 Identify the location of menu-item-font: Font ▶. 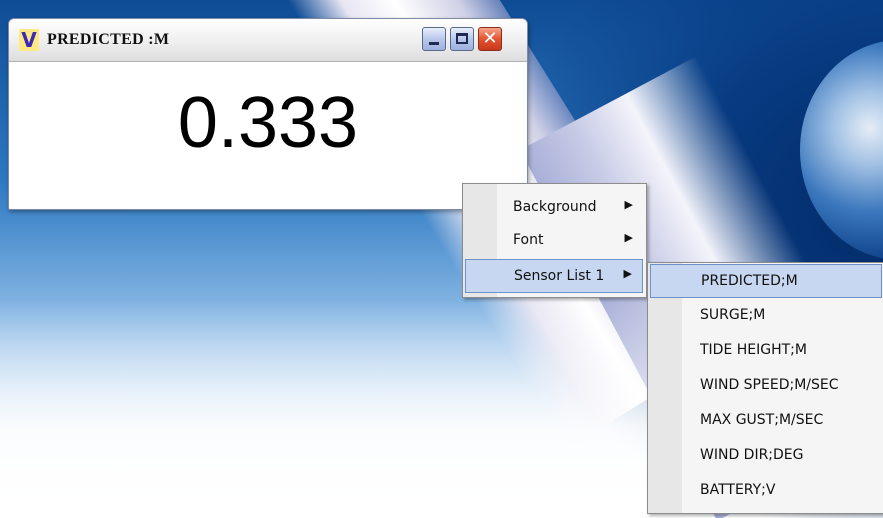
(554, 241).